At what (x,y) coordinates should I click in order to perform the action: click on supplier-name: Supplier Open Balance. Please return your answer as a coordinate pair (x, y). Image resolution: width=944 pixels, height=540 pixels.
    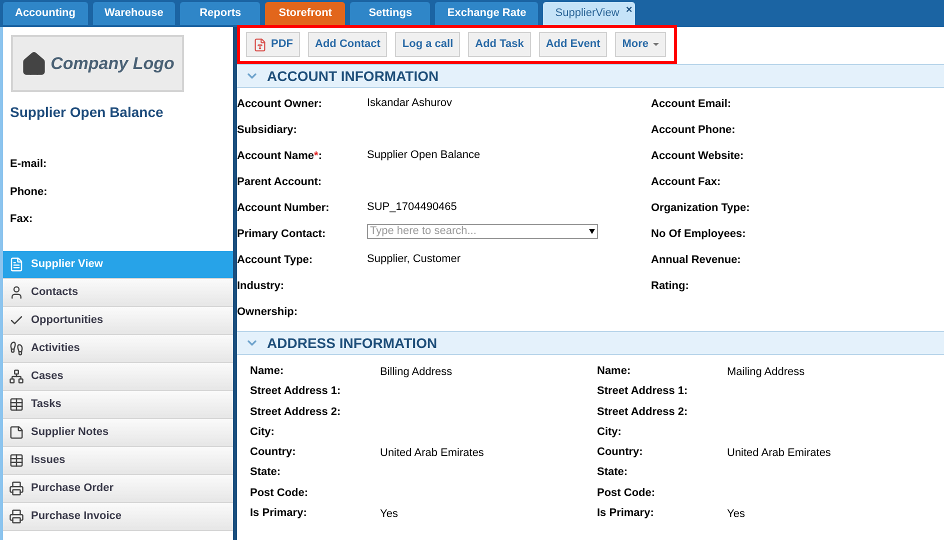
    Looking at the image, I should click on (86, 112).